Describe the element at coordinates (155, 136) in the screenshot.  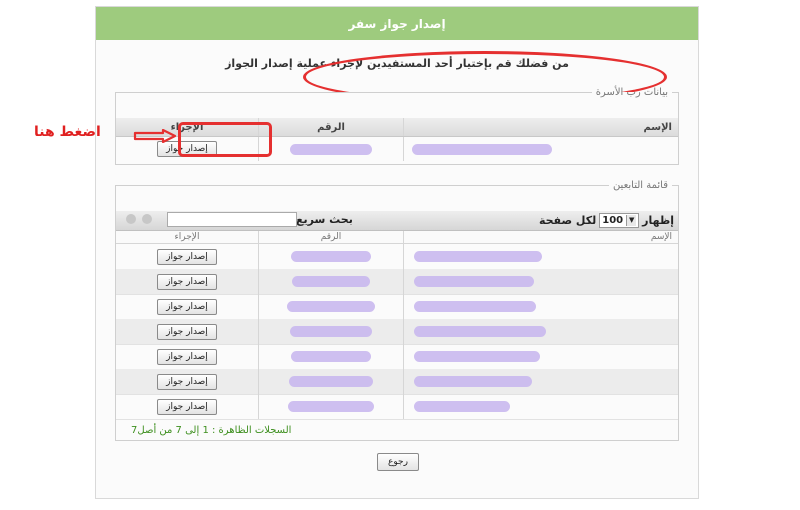
I see `arrow-right-icon` at that location.